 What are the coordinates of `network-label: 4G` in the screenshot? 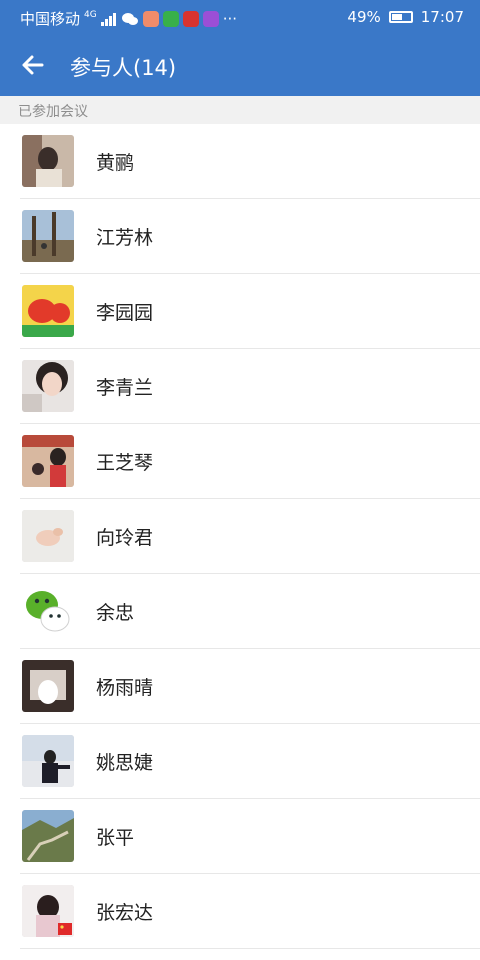 It's located at (90, 15).